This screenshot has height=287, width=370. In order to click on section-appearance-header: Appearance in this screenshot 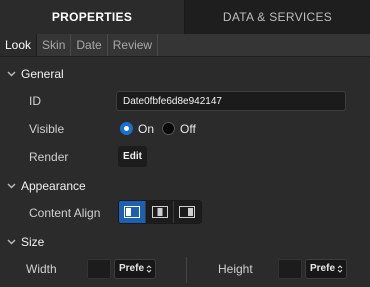, I will do `click(185, 186)`.